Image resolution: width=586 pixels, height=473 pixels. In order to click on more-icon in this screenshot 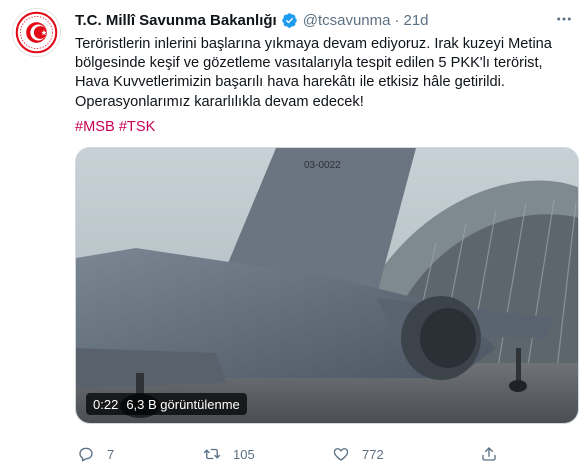, I will do `click(564, 19)`.